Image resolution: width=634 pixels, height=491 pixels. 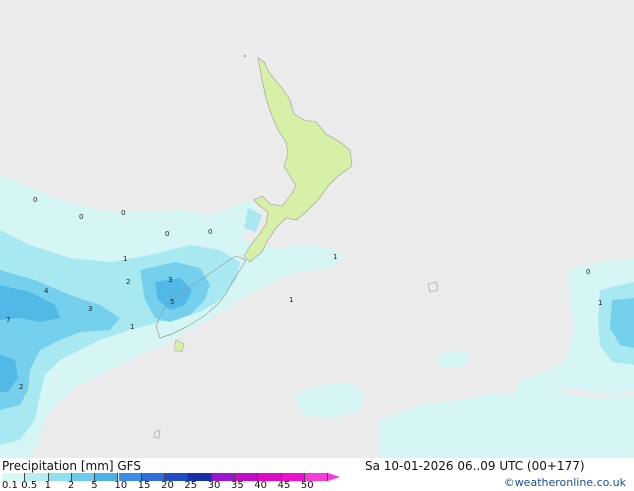 What do you see at coordinates (298, 160) in the screenshot?
I see `new-zealand-north-island` at bounding box center [298, 160].